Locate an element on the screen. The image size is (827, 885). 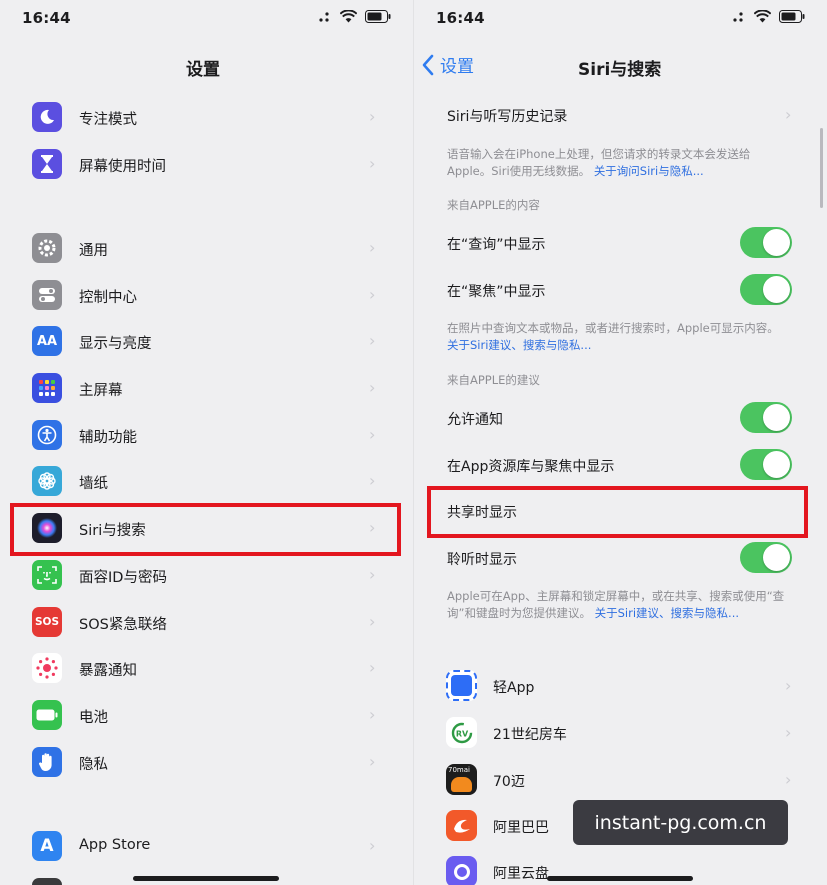
settings-item-label: 暴露通知 is located at coordinates (108, 671).